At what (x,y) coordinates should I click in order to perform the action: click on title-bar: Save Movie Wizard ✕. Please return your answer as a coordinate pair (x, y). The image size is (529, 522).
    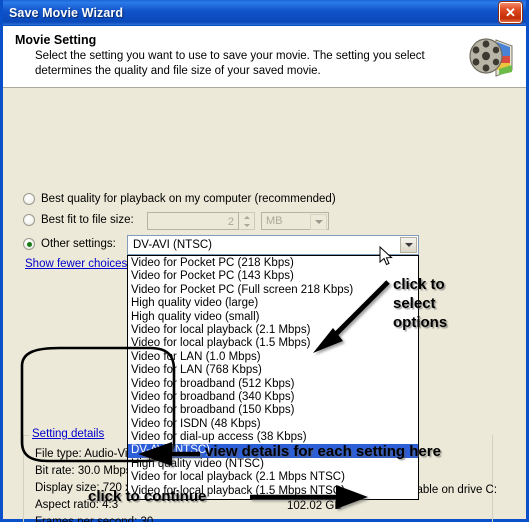
    Looking at the image, I should click on (264, 13).